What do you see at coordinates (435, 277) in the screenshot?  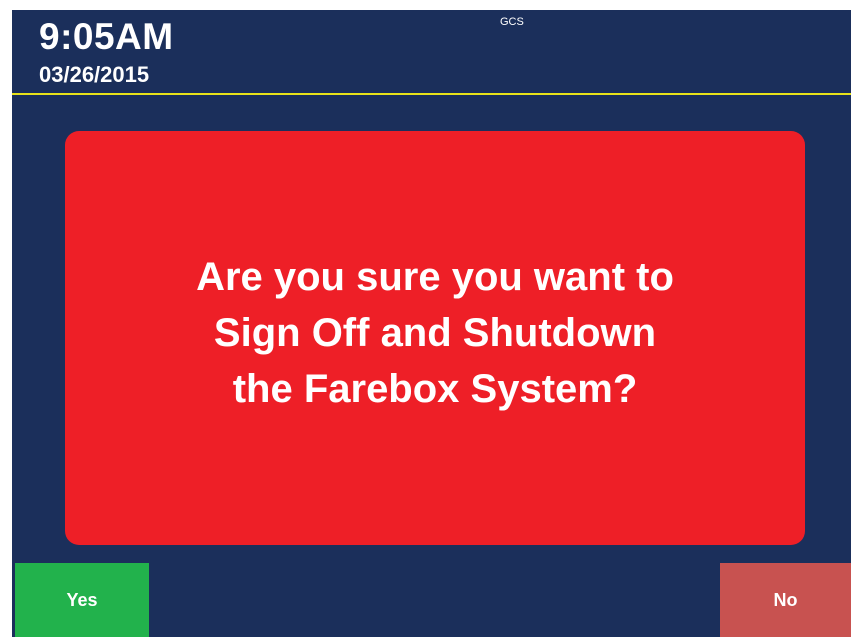 I see `confirmation-message-line: Are you sure you want to` at bounding box center [435, 277].